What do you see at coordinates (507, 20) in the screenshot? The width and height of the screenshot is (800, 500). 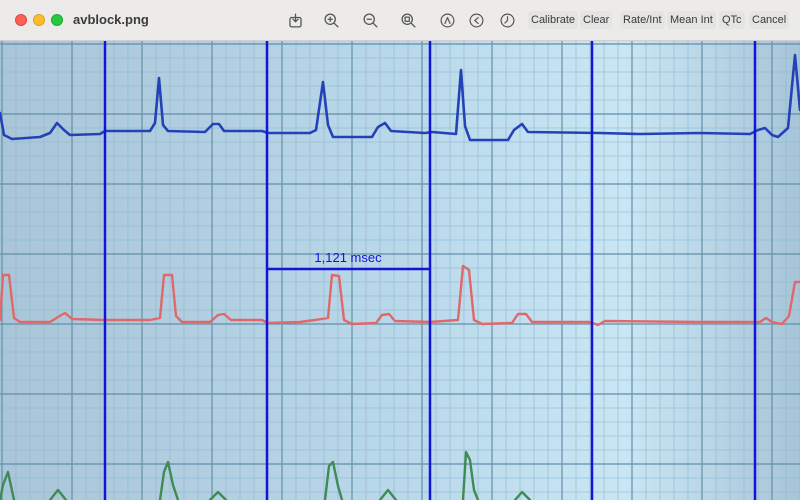 I see `rotate-clockwise-icon` at bounding box center [507, 20].